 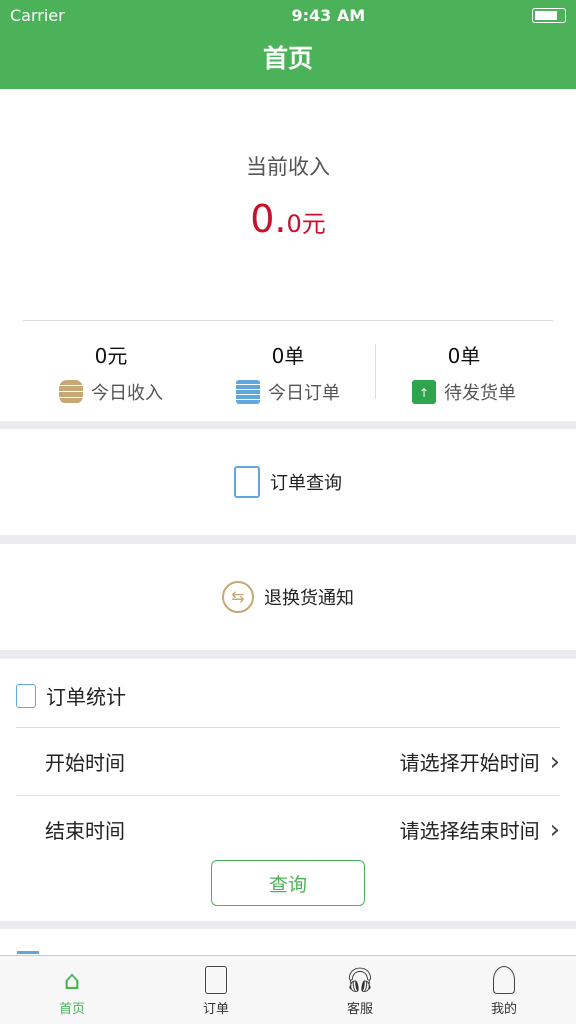 I want to click on stat-label: 今日收入, so click(x=127, y=393).